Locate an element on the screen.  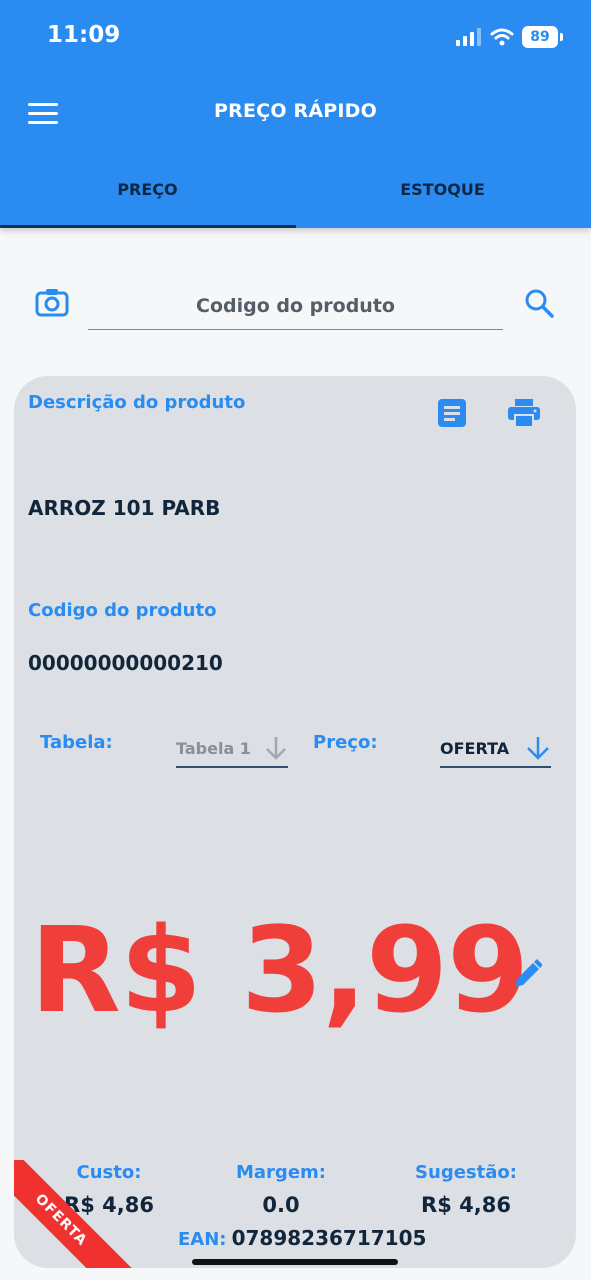
tab-preco: PREÇO is located at coordinates (147, 189).